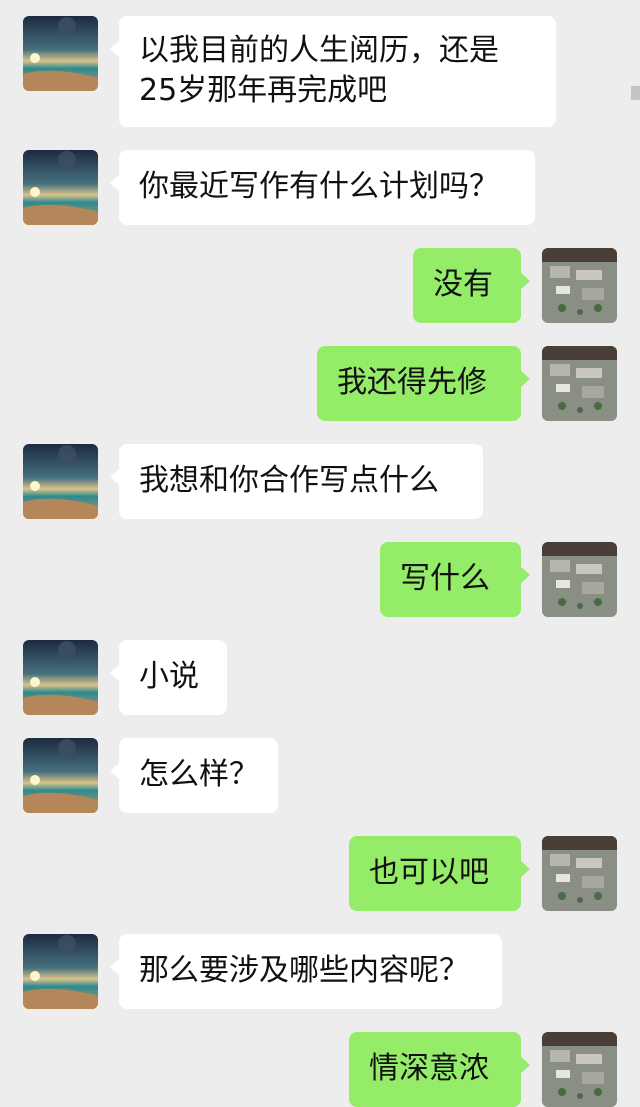 Image resolution: width=640 pixels, height=1107 pixels. Describe the element at coordinates (423, 383) in the screenshot. I see `message-bubble: 我还得先修` at that location.